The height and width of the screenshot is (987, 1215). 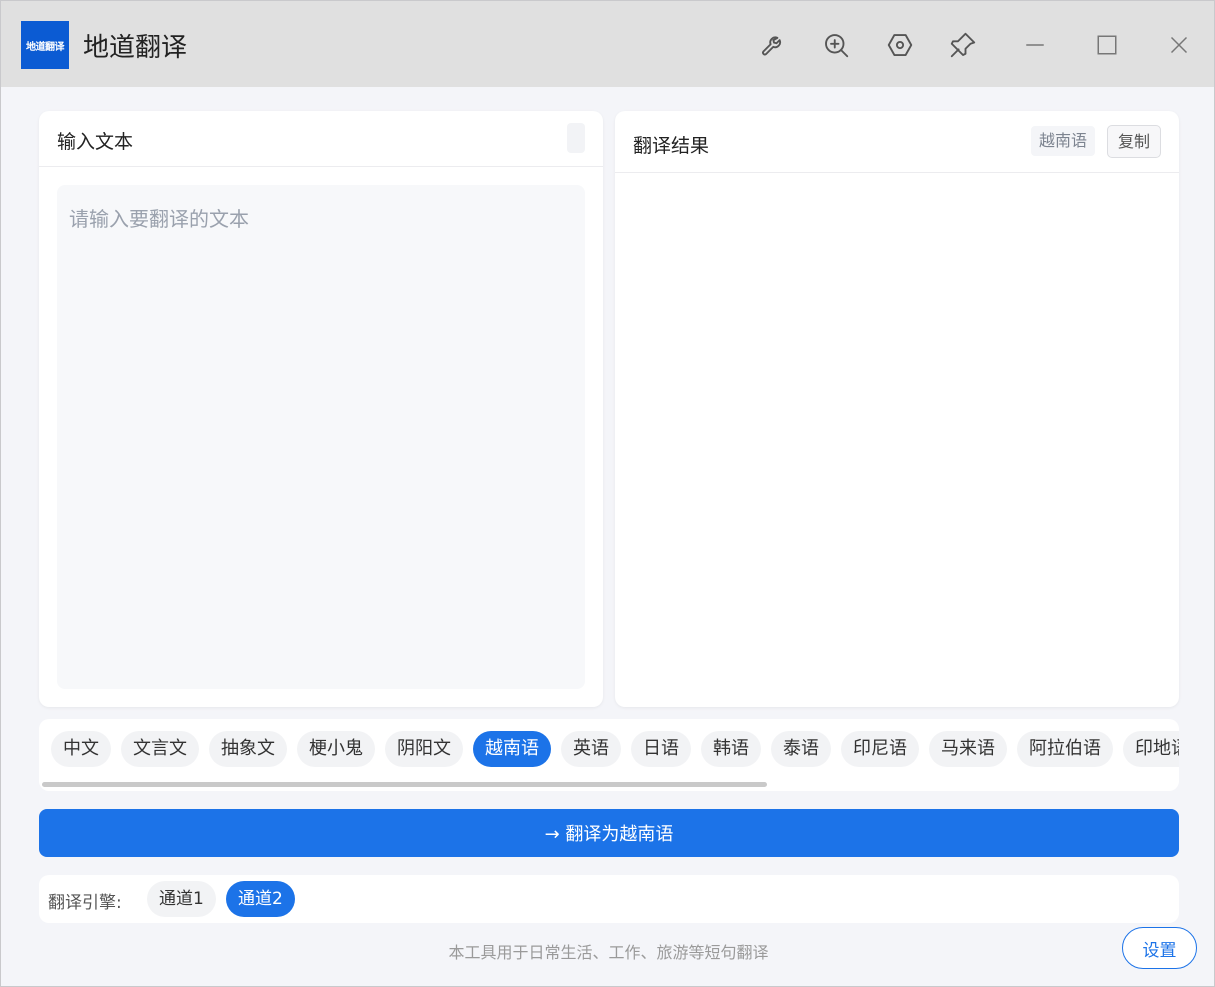 I want to click on language-chip: 文言文, so click(x=160, y=749).